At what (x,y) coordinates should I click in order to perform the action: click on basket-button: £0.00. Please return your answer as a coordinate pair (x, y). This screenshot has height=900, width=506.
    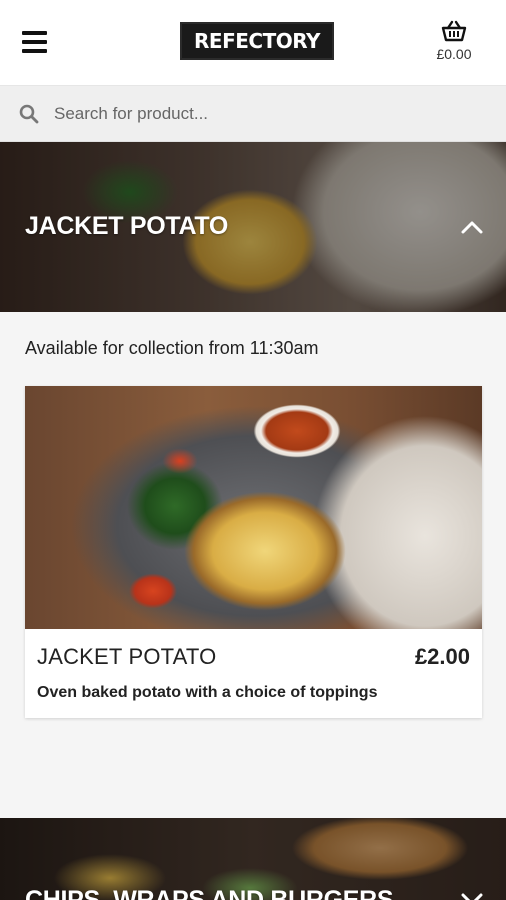
    Looking at the image, I should click on (454, 45).